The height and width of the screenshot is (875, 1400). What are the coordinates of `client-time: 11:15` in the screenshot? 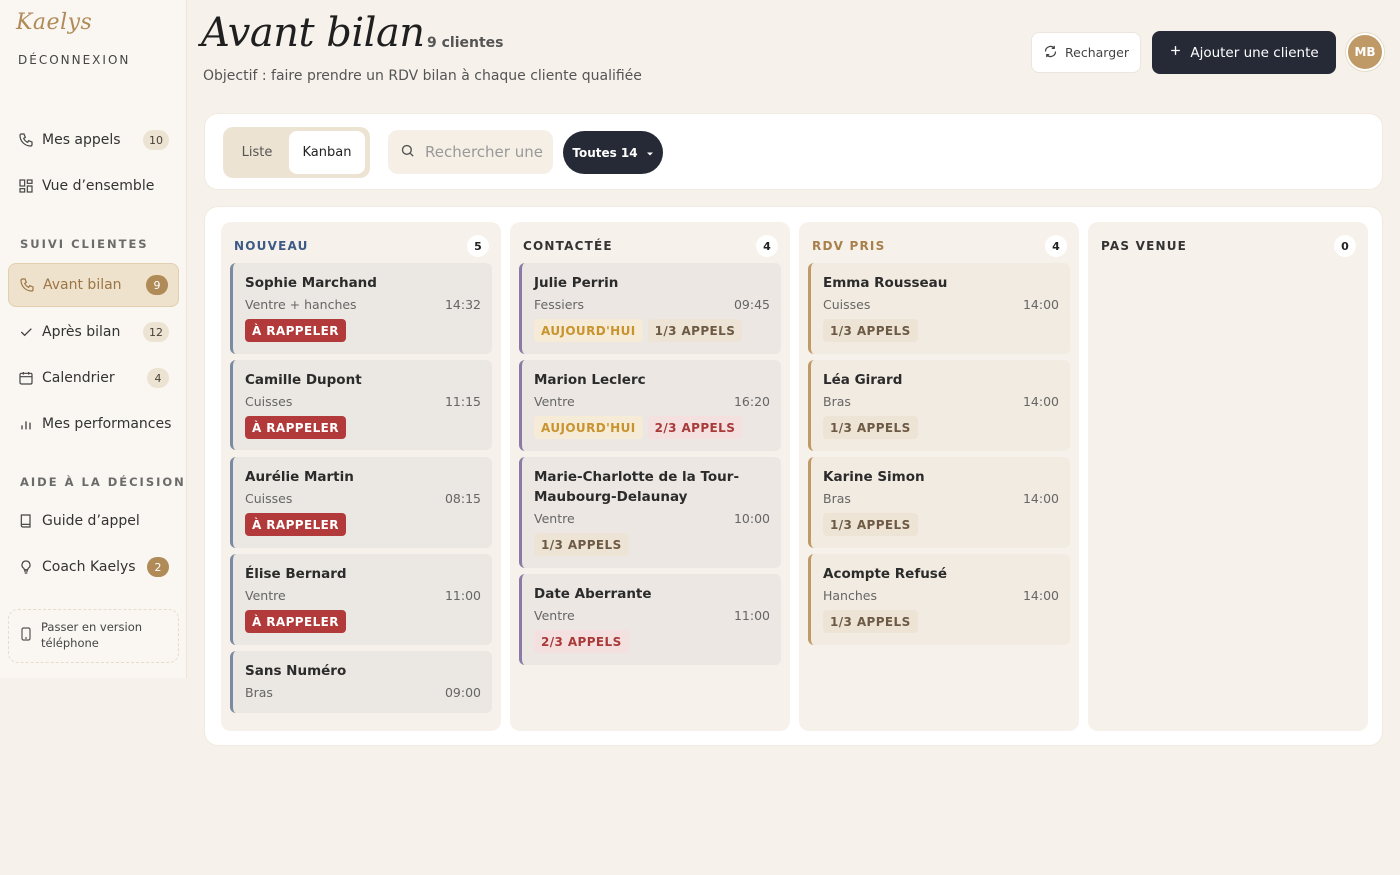 It's located at (462, 401).